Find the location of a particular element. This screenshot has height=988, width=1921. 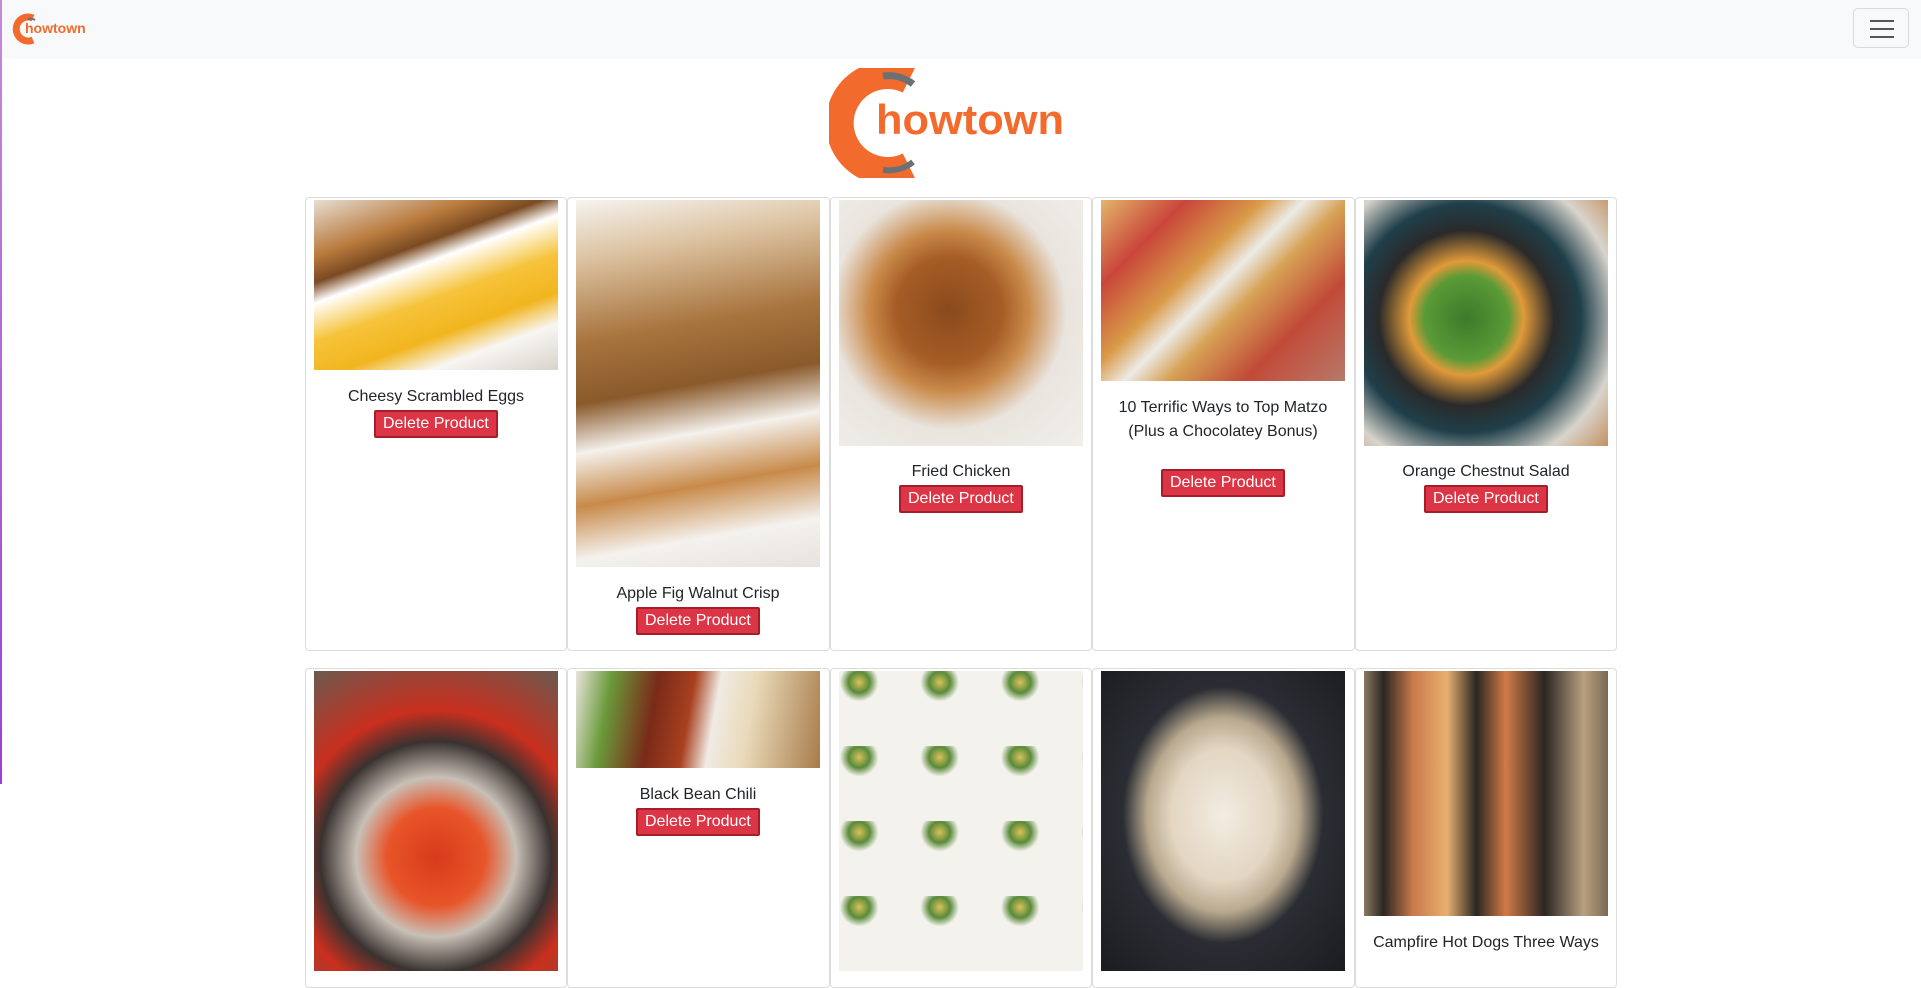

navbar-toggle-button is located at coordinates (1881, 28).